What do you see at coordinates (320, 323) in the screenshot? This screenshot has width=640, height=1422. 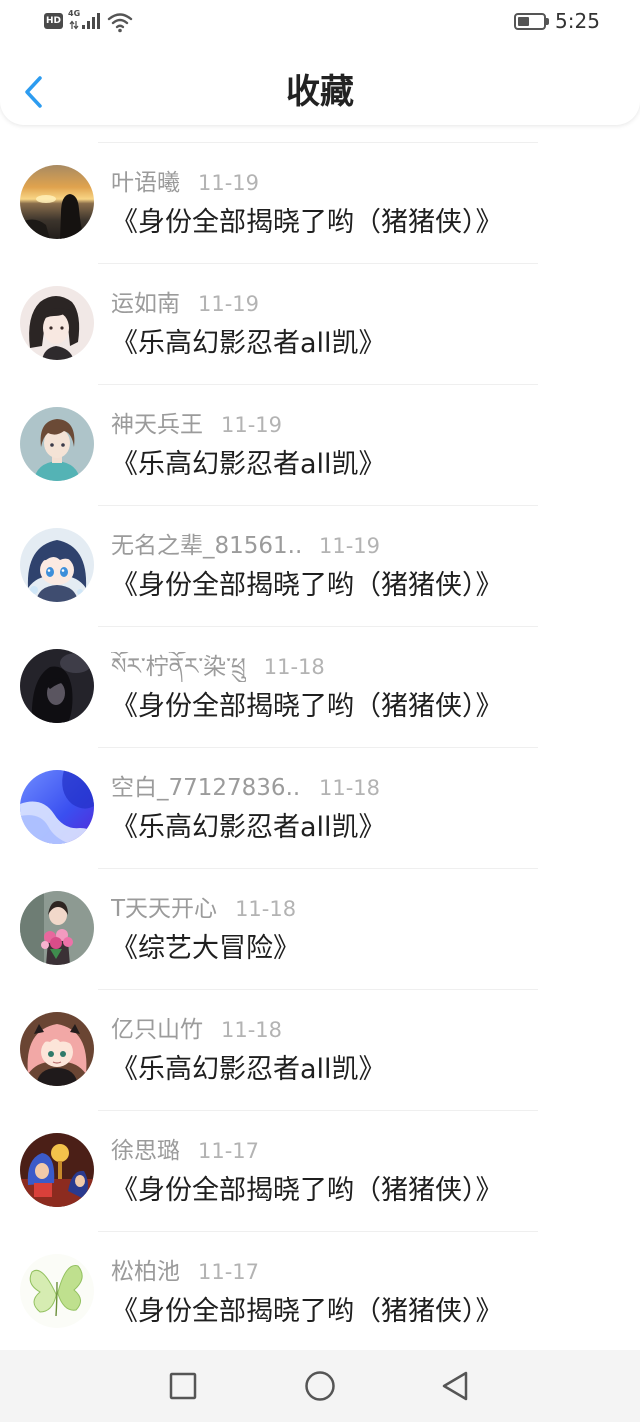 I see `favorite-item: 运如南 11-19 《乐高幻影忍者all凯》` at bounding box center [320, 323].